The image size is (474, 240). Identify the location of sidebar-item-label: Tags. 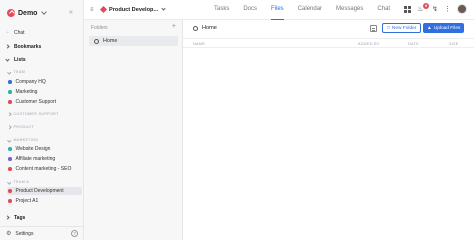
(20, 217).